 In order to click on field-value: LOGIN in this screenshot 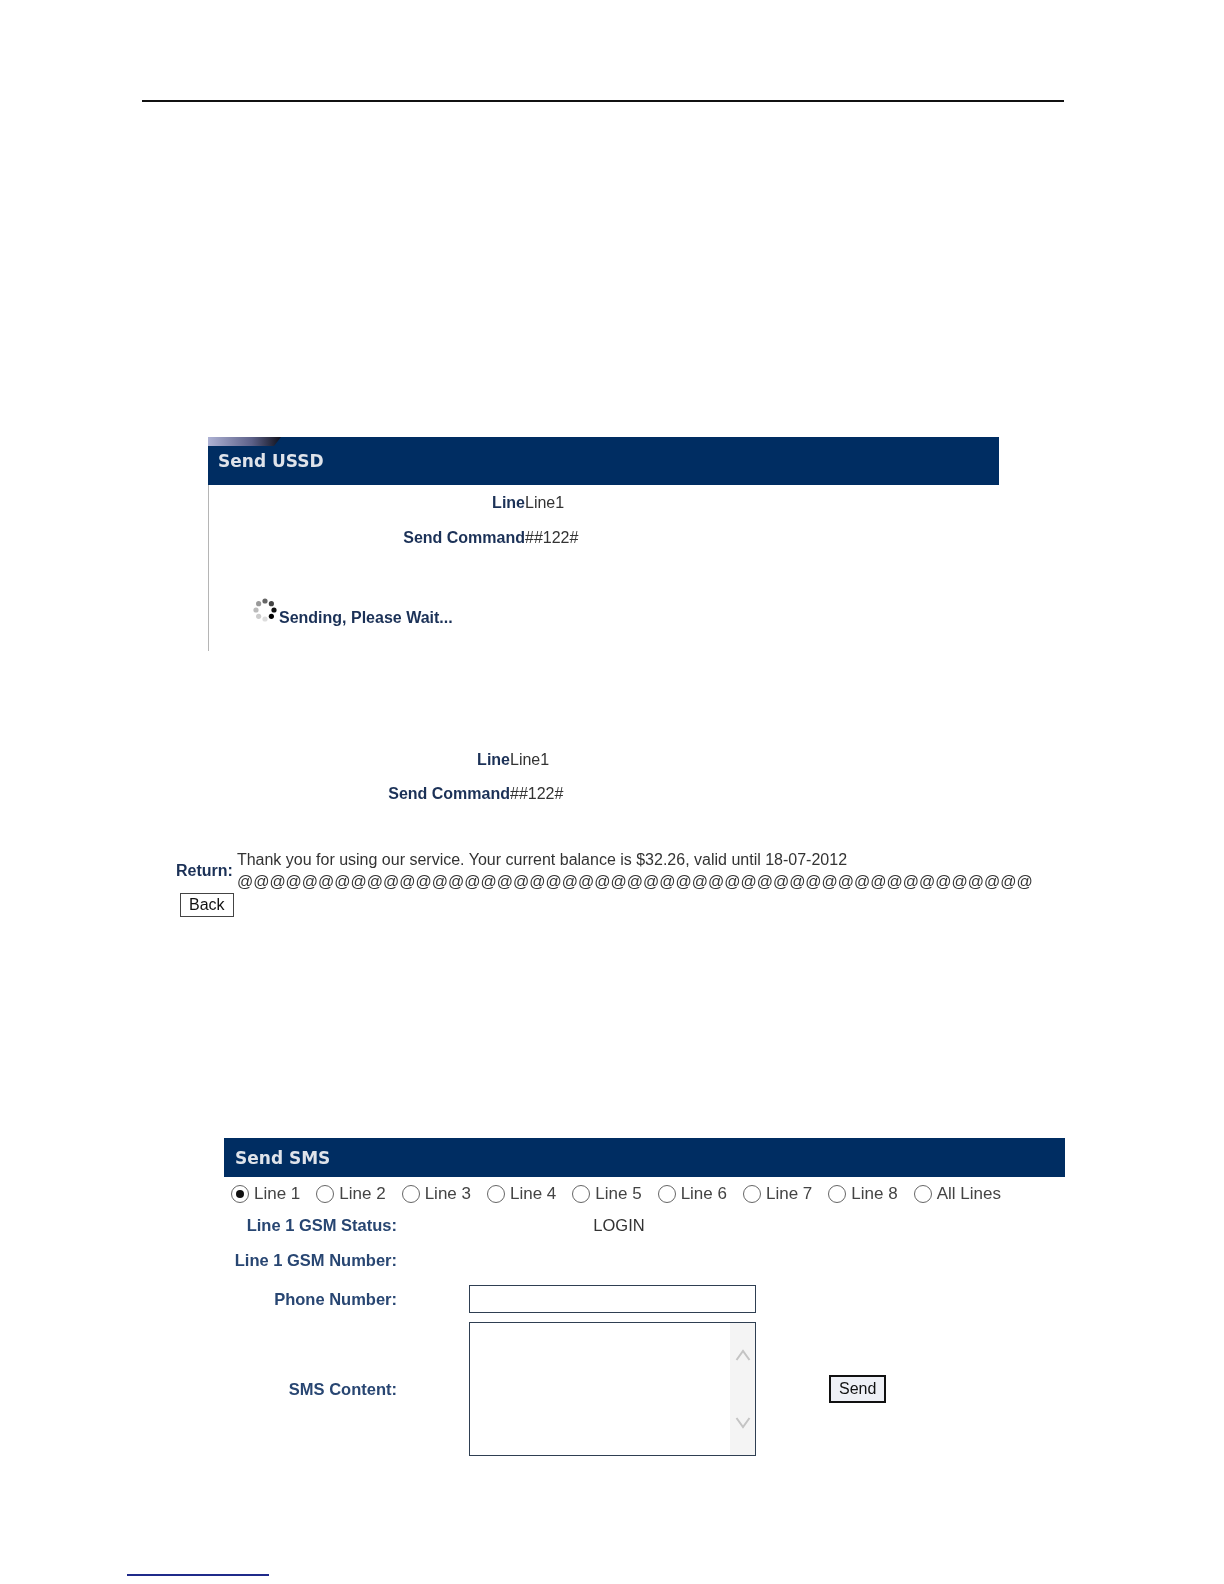, I will do `click(619, 1225)`.